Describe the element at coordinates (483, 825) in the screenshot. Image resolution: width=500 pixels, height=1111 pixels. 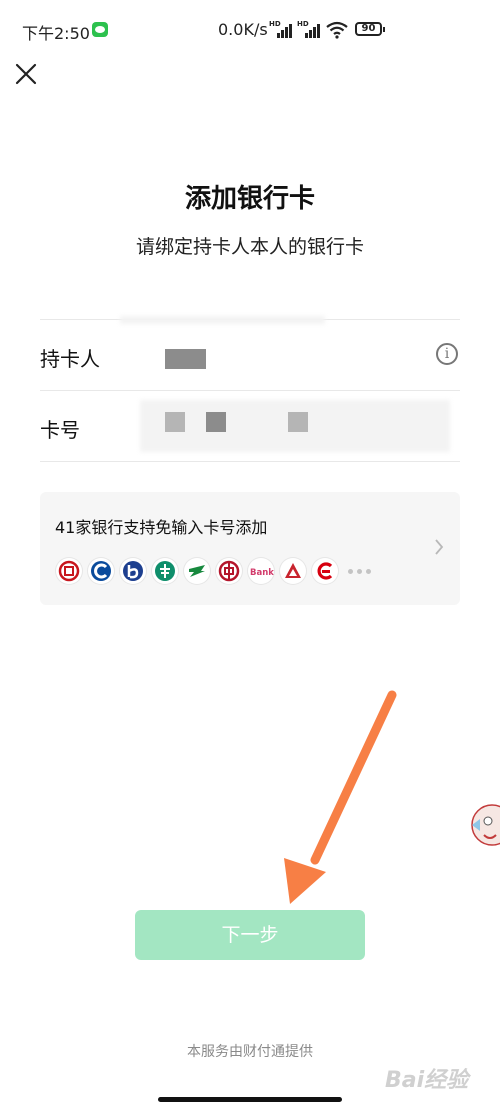
I see `floating-mascot-icon` at that location.